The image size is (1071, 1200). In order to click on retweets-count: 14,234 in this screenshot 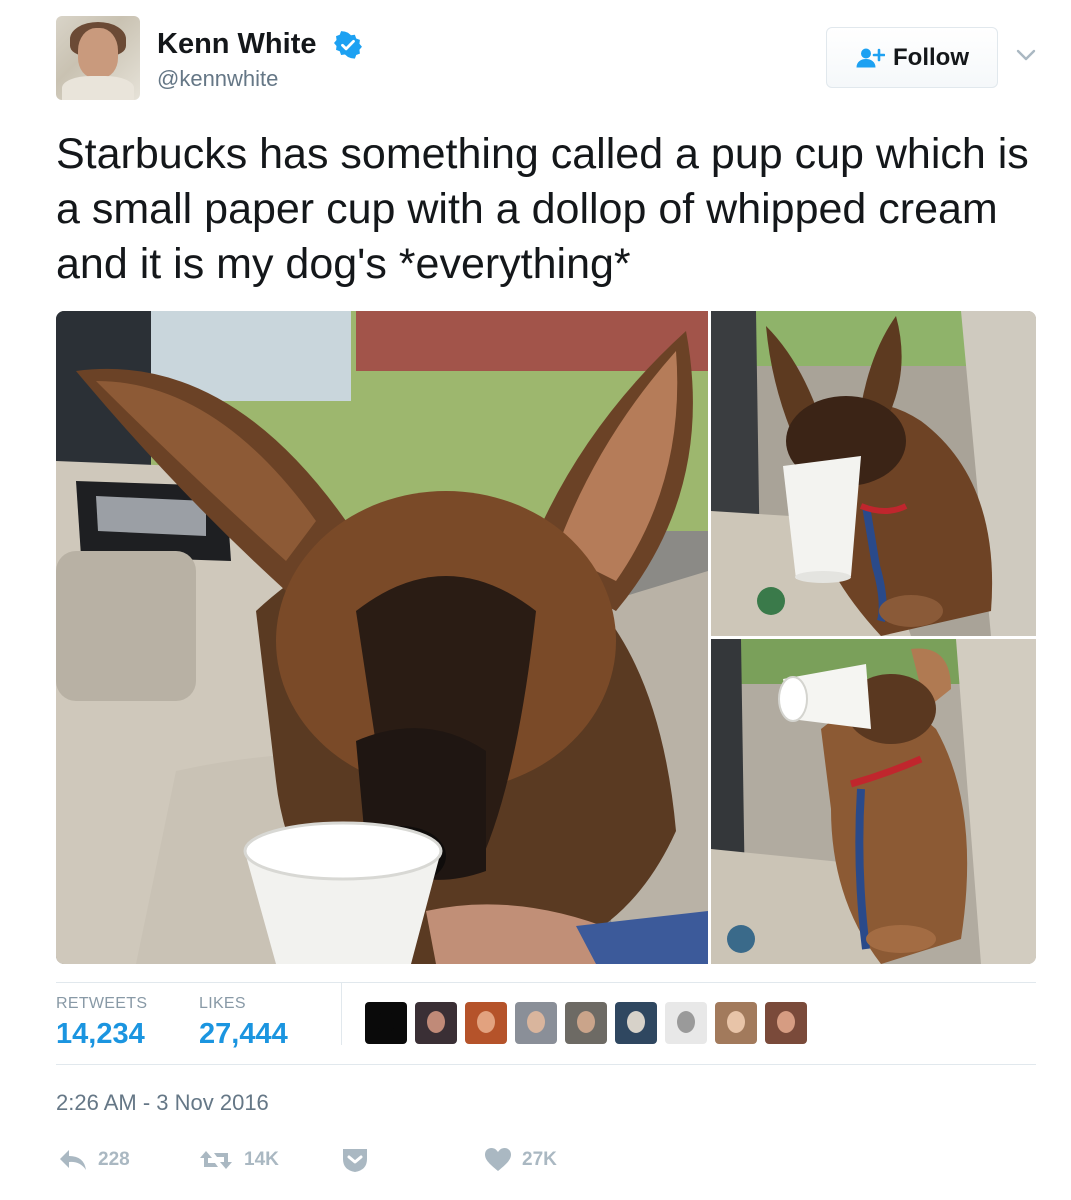, I will do `click(100, 1034)`.